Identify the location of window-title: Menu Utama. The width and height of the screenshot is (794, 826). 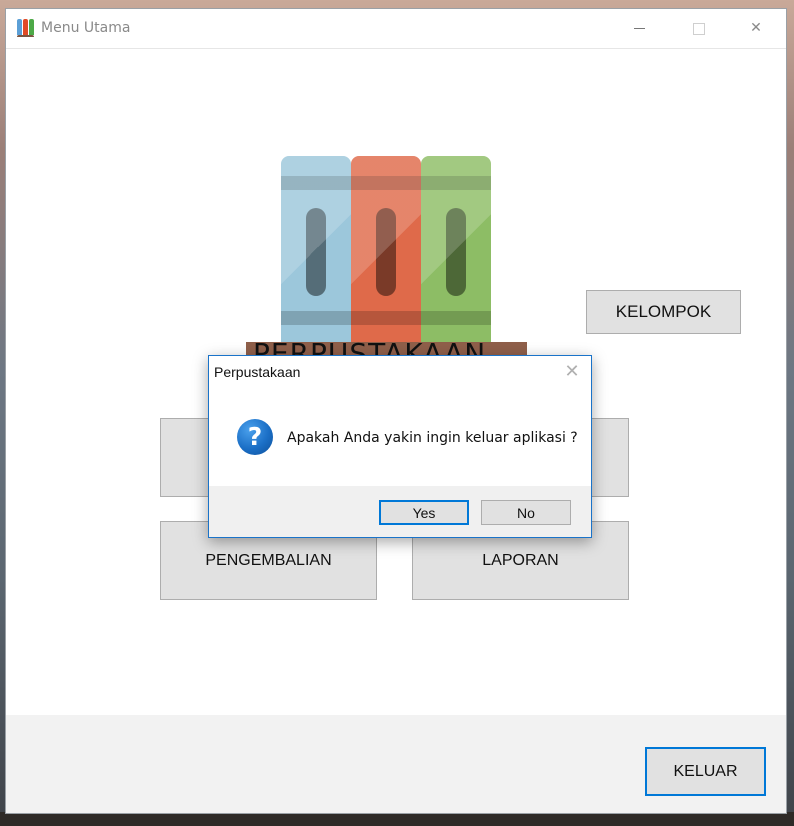
(86, 28).